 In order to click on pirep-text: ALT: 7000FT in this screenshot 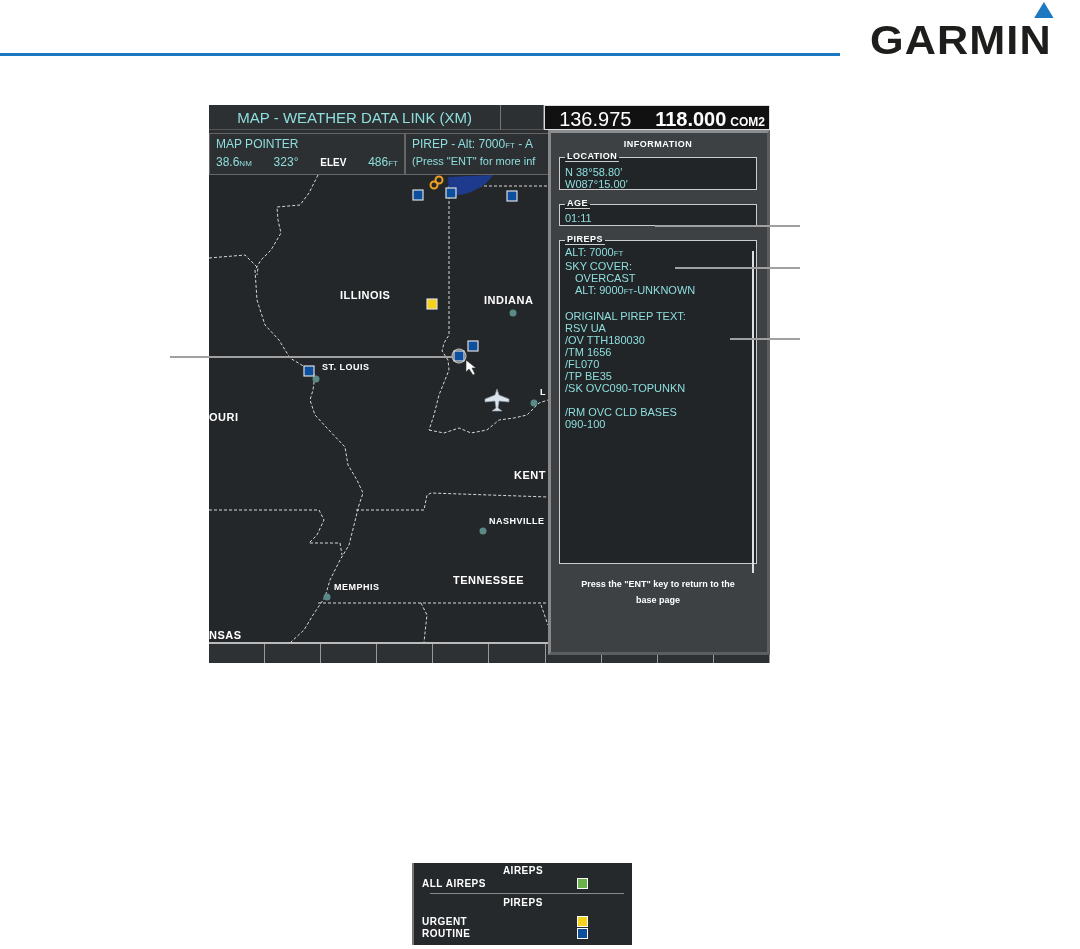, I will do `click(594, 253)`.